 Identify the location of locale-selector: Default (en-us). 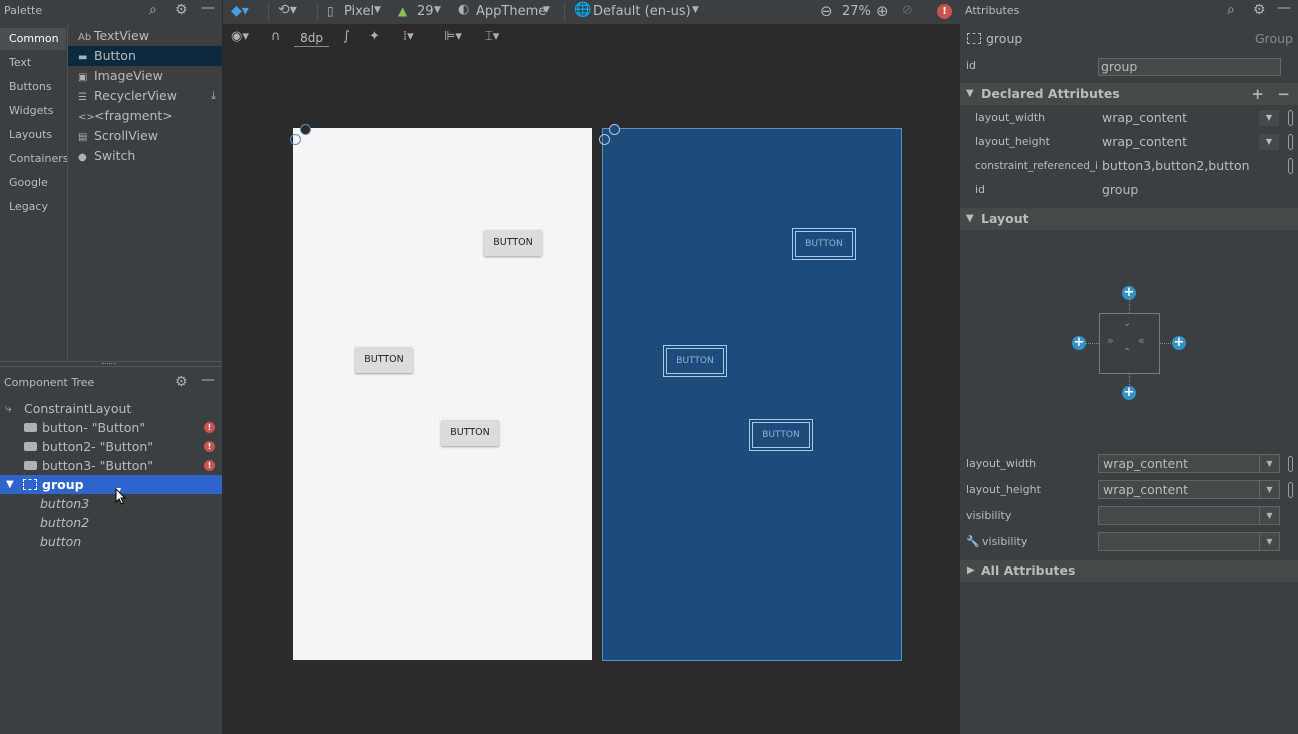
(642, 12).